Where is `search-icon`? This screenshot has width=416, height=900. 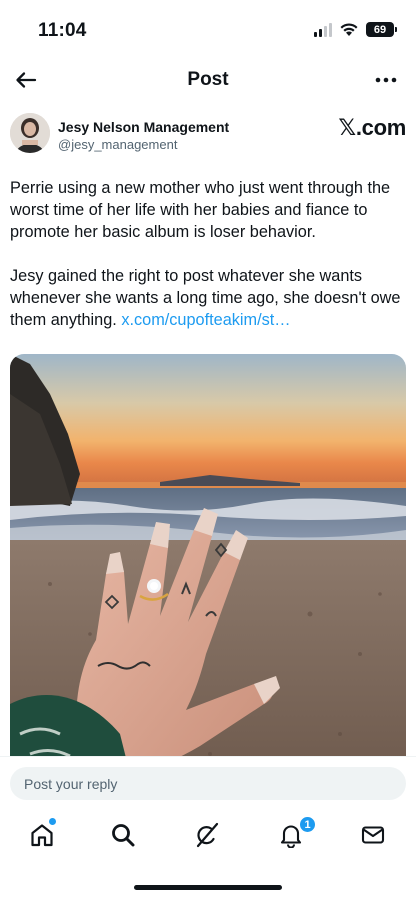
search-icon is located at coordinates (123, 835).